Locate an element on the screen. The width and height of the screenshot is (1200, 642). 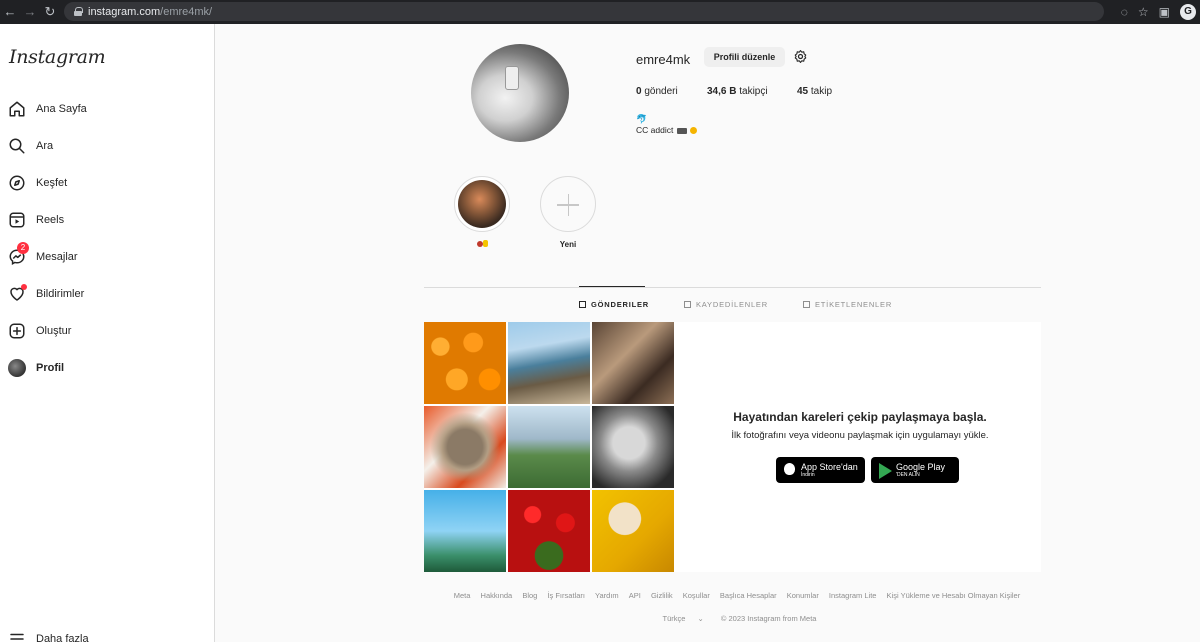
browser-profile-avatar: G is located at coordinates (1188, 12).